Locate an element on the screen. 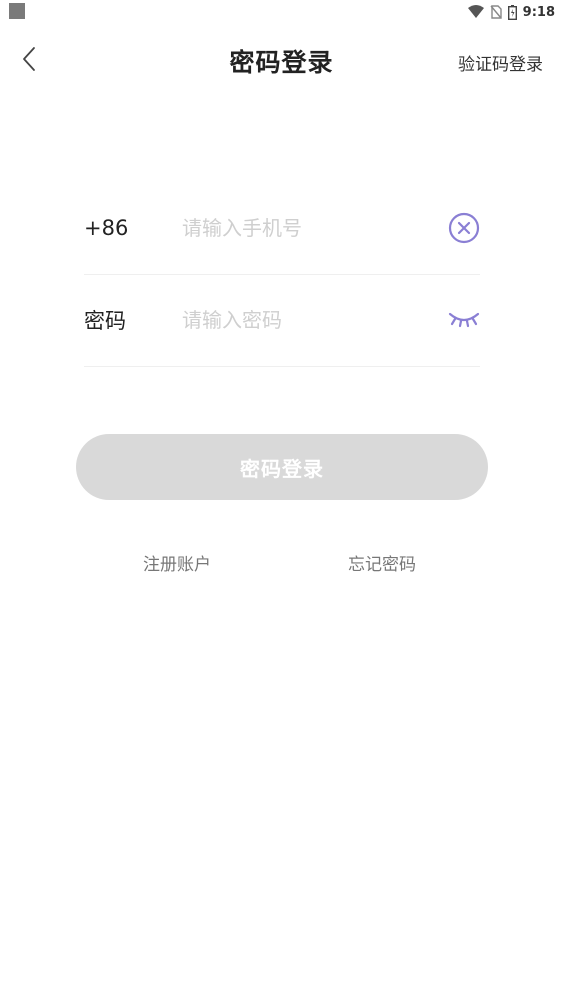 This screenshot has height=1002, width=563. password-label: 密码 is located at coordinates (105, 321).